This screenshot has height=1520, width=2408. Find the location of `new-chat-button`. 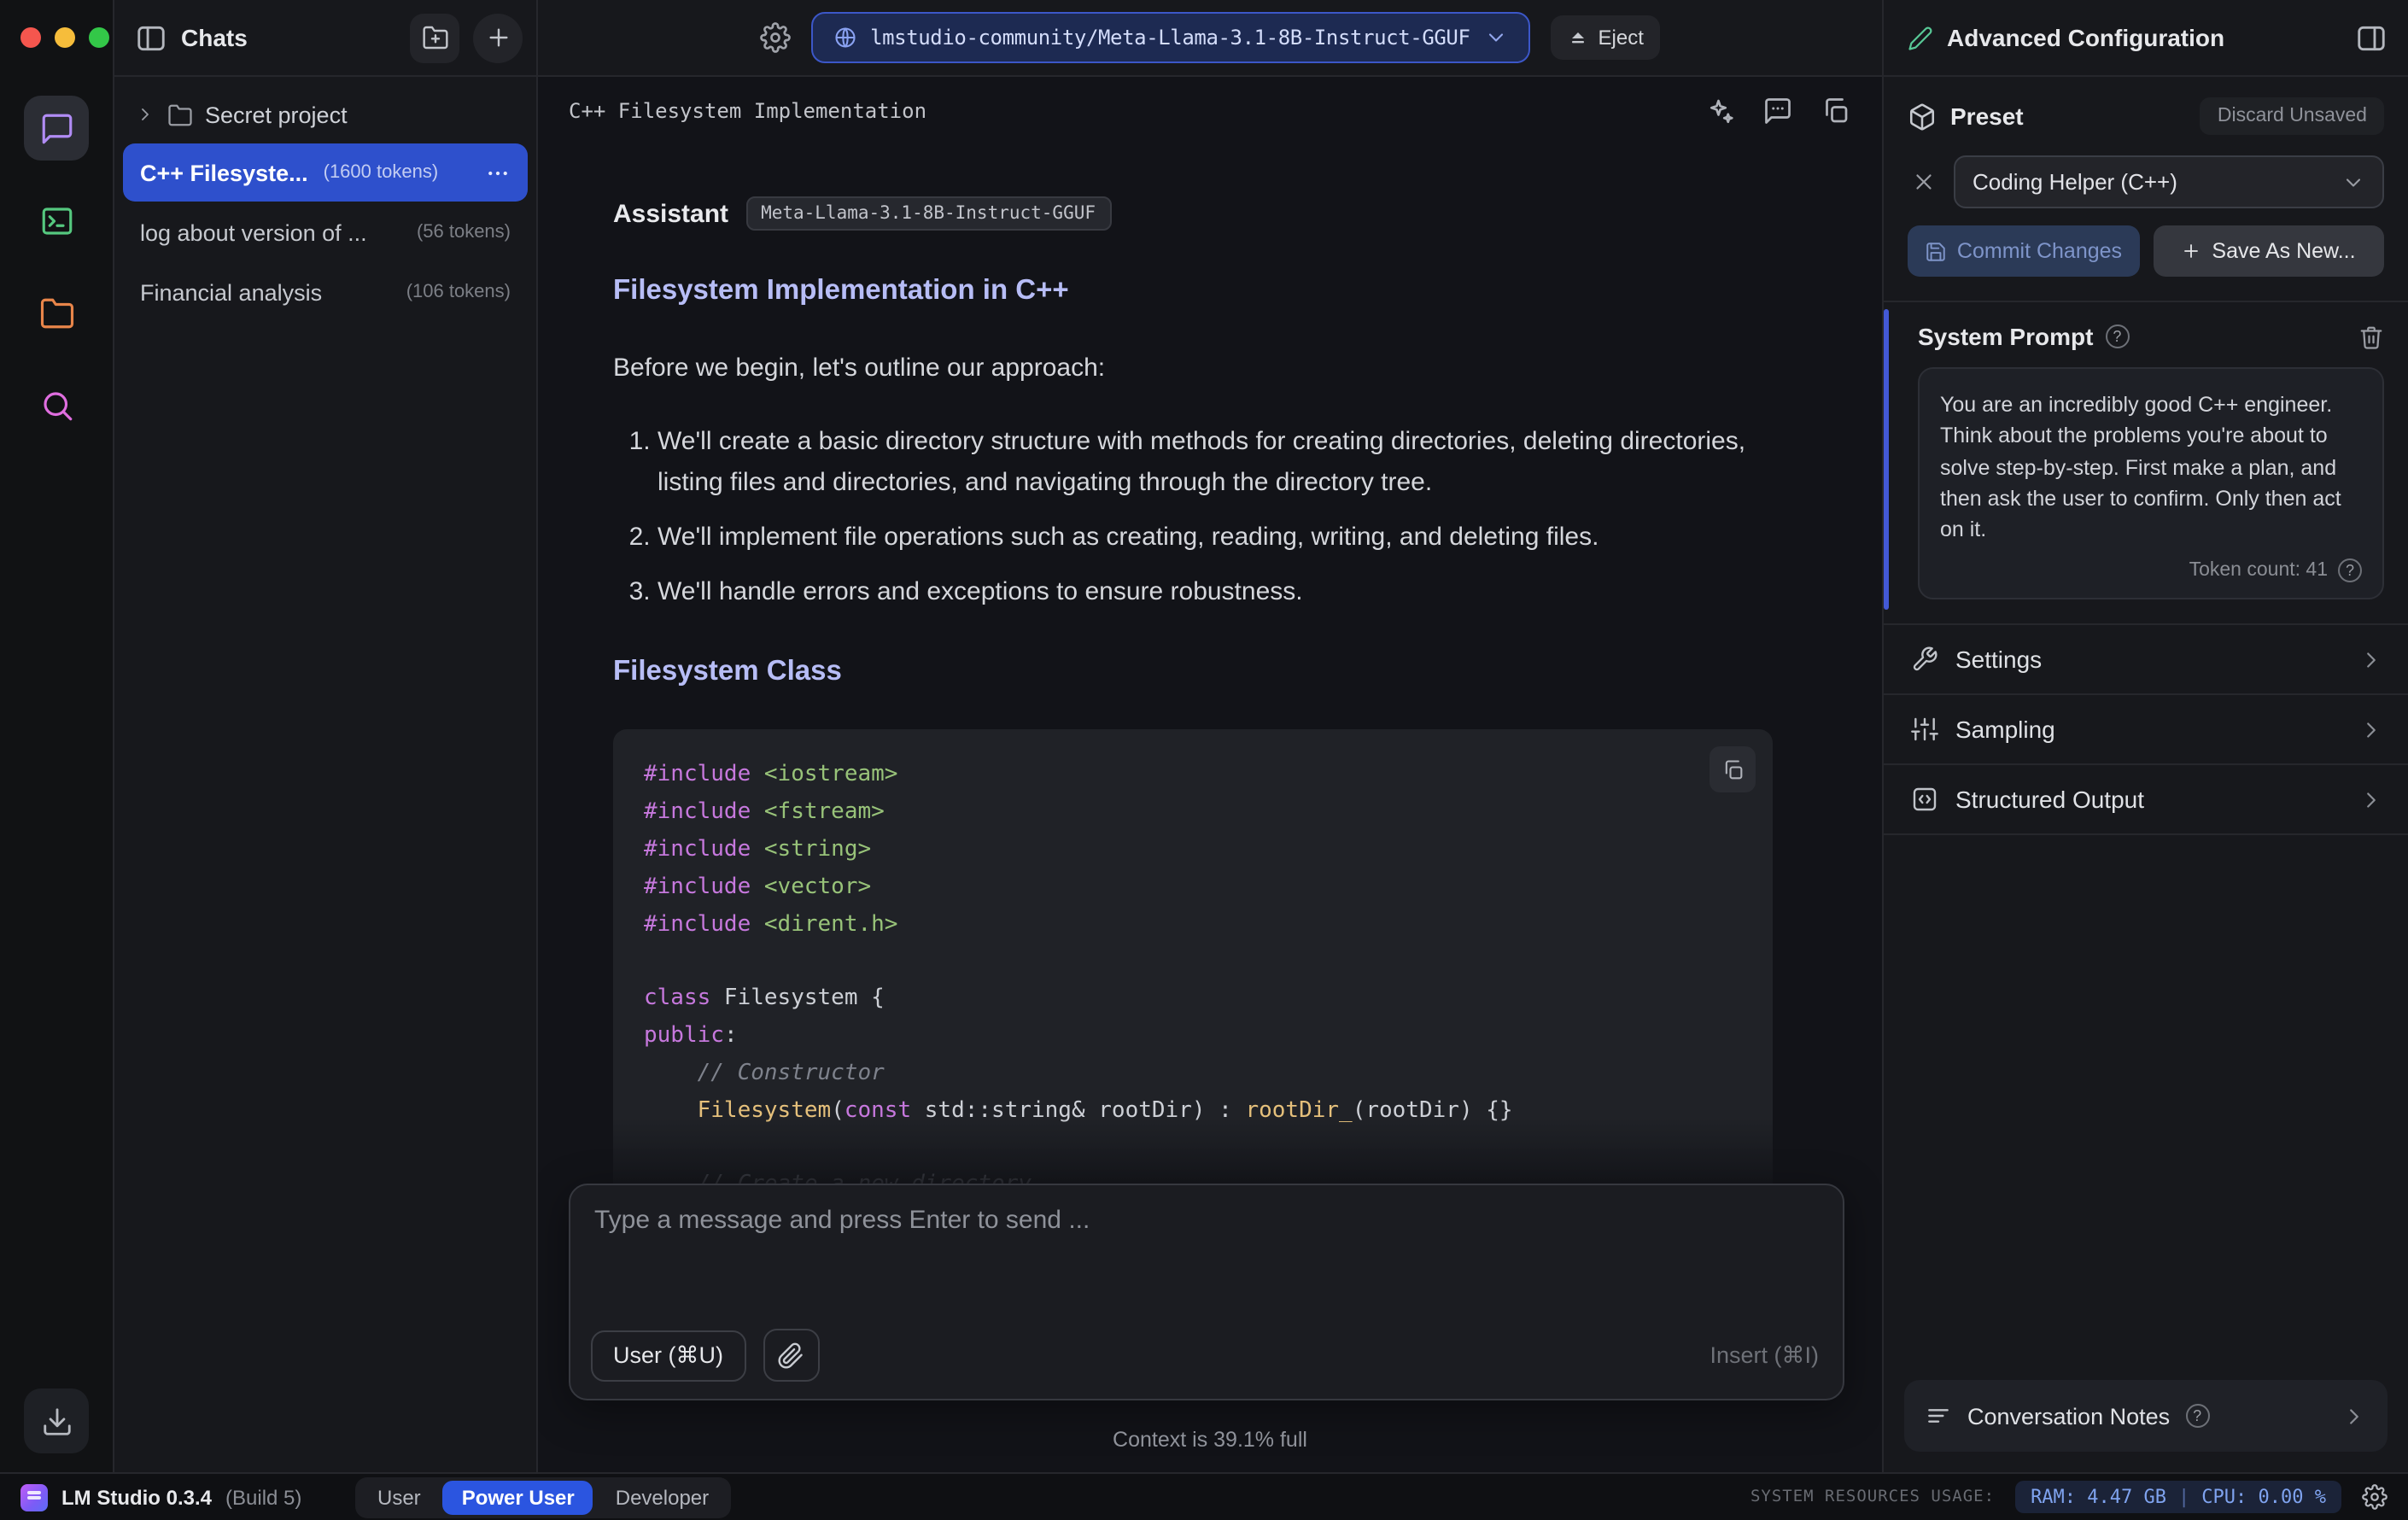

new-chat-button is located at coordinates (498, 37).